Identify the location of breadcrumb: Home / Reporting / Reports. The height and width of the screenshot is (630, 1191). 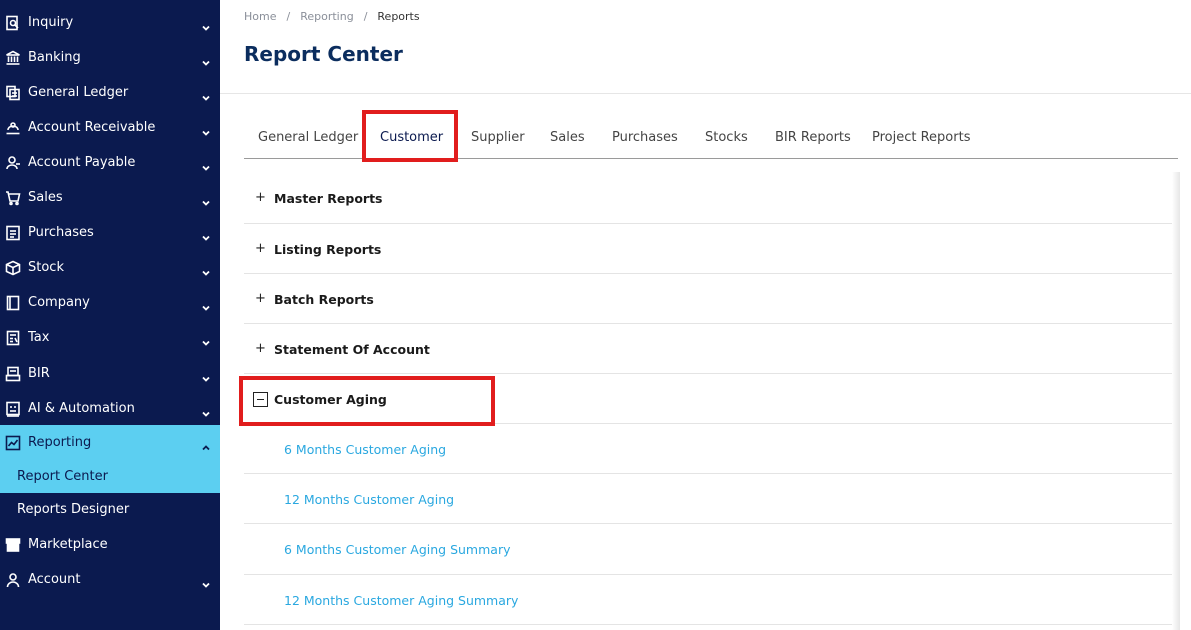
(332, 16).